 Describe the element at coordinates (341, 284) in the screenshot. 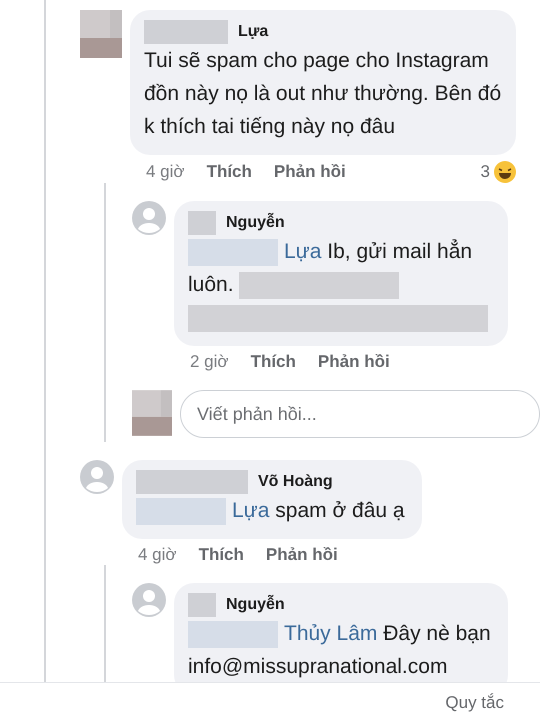

I see `comment-text: Lựa Ib, gửi mail hẳn luôn.` at that location.